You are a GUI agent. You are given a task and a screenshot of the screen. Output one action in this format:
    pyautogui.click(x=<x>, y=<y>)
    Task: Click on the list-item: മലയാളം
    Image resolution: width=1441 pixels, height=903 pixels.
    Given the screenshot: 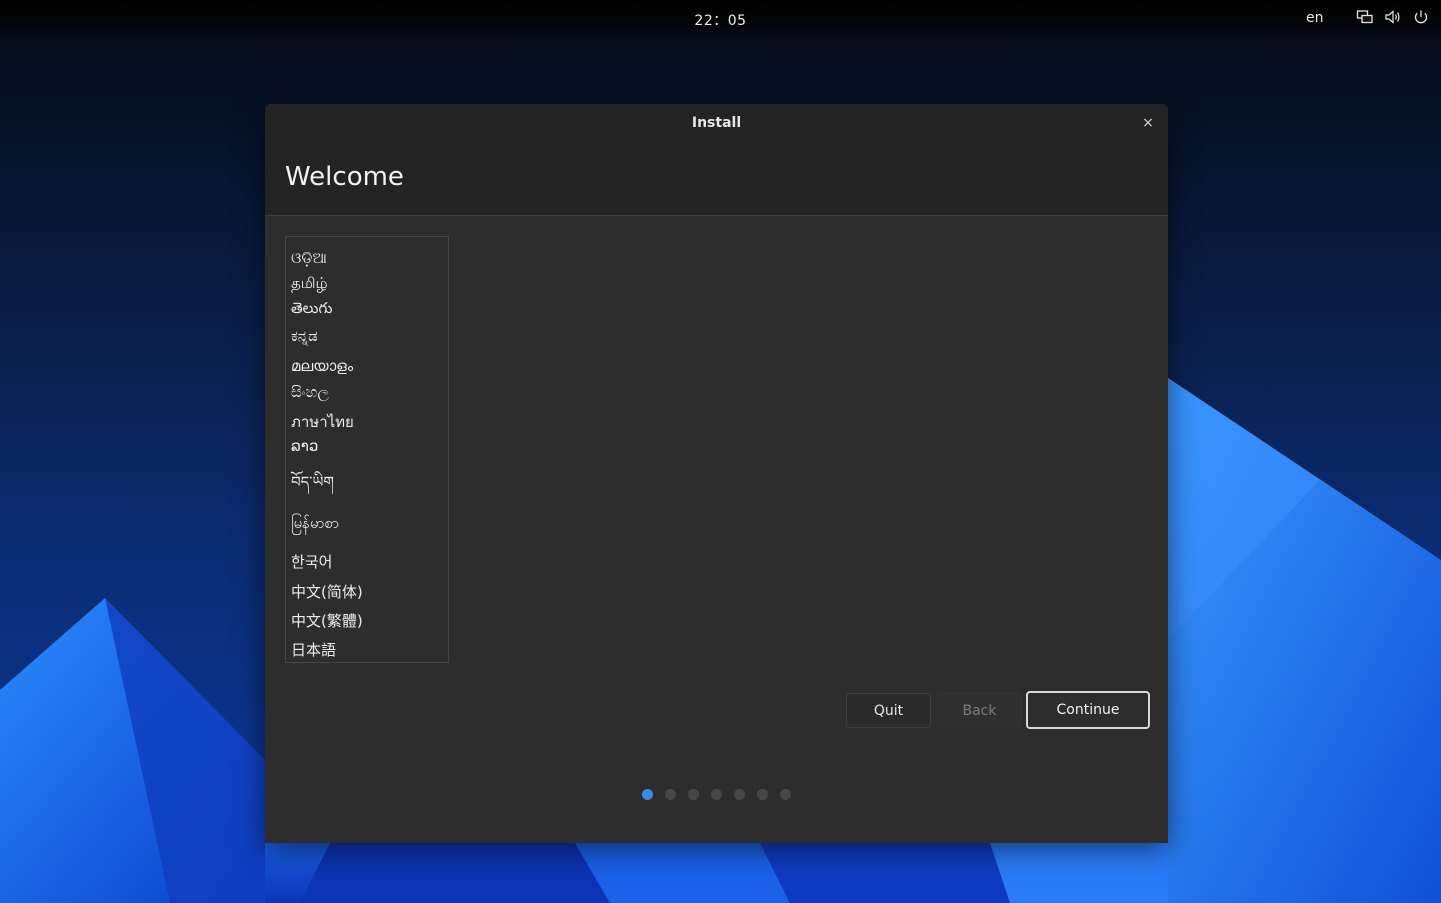 What is the action you would take?
    pyautogui.click(x=322, y=366)
    